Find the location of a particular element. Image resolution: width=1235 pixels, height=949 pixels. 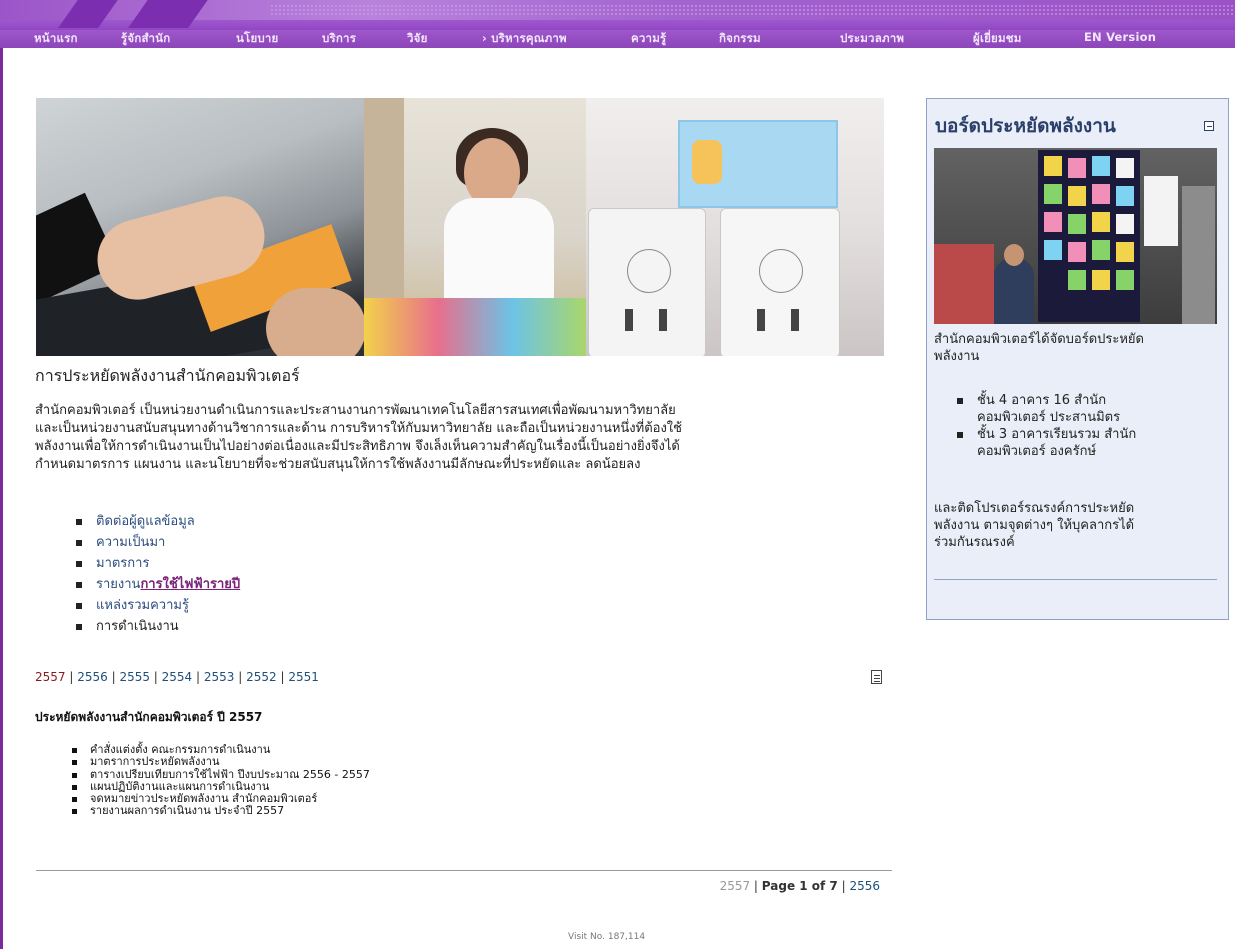

list-item: มาตรการ is located at coordinates (157, 563).